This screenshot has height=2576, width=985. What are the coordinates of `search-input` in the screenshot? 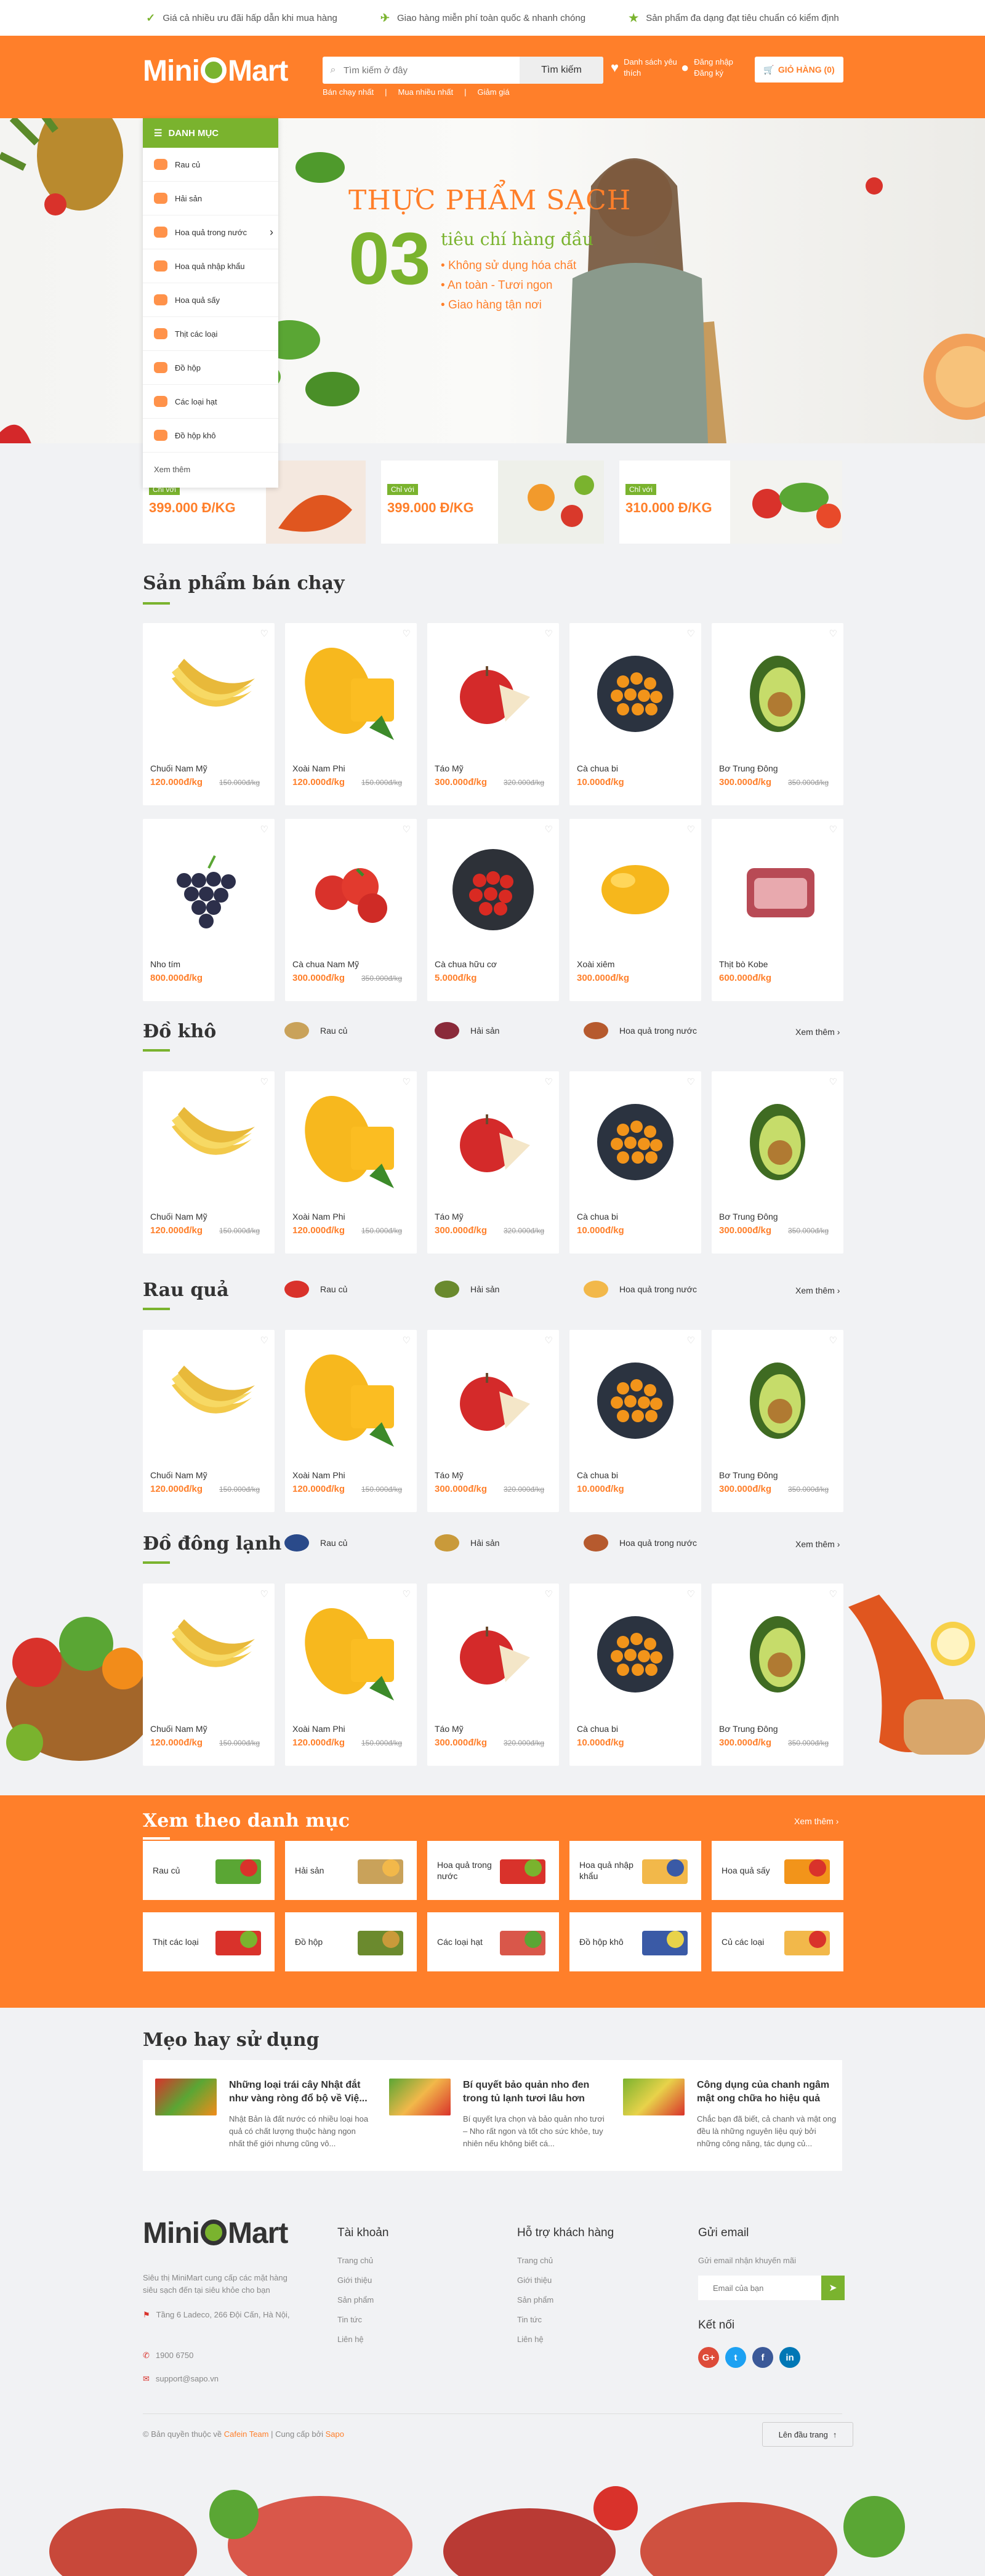 It's located at (432, 70).